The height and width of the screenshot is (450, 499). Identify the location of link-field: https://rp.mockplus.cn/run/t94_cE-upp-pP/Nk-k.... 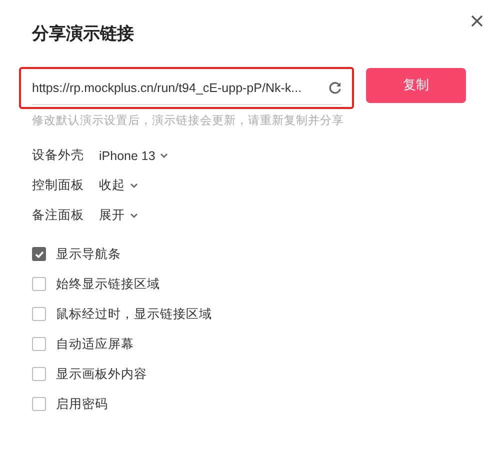
(187, 88).